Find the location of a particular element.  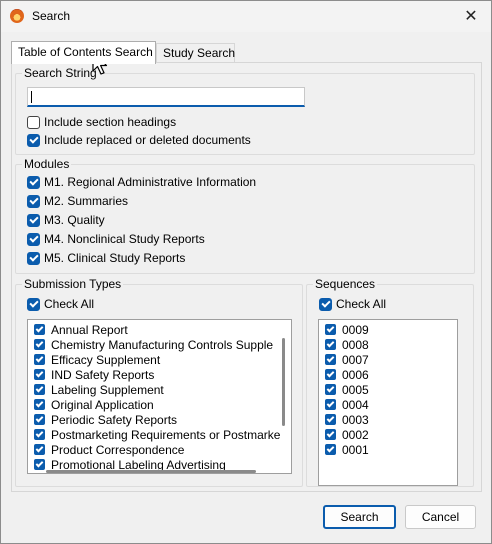

include-section-headings-checkbox: Include section headings is located at coordinates (101, 122).